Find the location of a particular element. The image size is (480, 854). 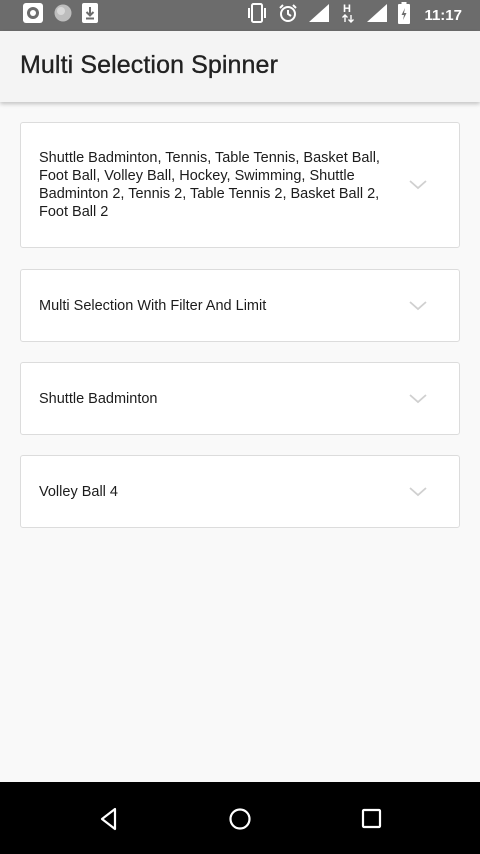

status-time: 11:17 is located at coordinates (443, 15).